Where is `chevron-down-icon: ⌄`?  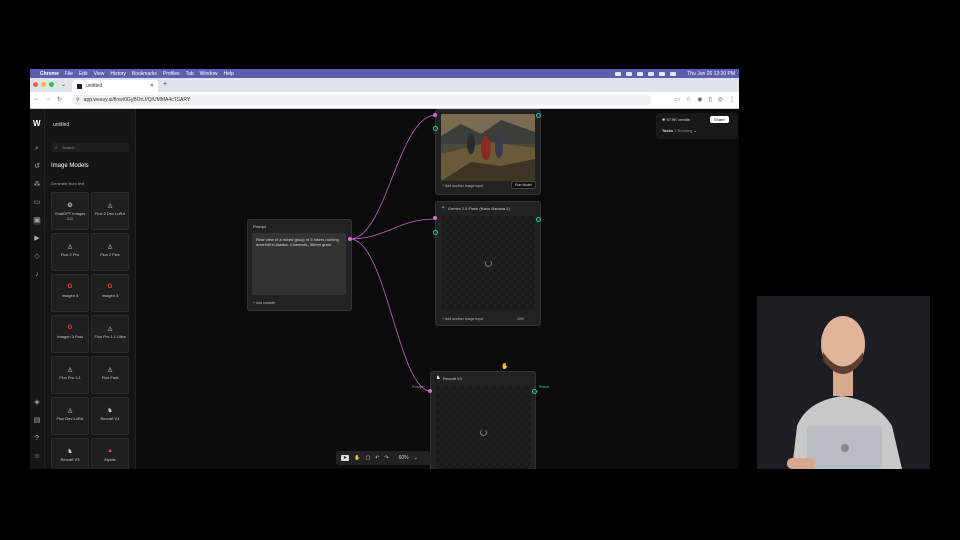
chevron-down-icon: ⌄ is located at coordinates (416, 458).